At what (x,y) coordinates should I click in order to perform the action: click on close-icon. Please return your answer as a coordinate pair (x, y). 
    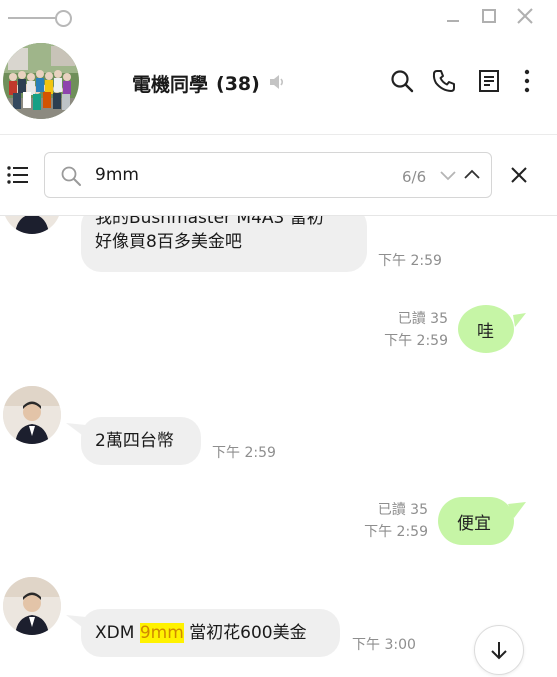
    Looking at the image, I should click on (525, 16).